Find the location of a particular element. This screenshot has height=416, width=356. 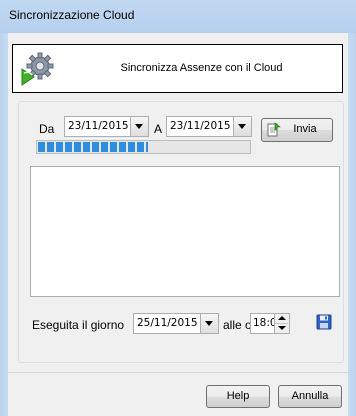

floppy-disk-icon is located at coordinates (324, 322).